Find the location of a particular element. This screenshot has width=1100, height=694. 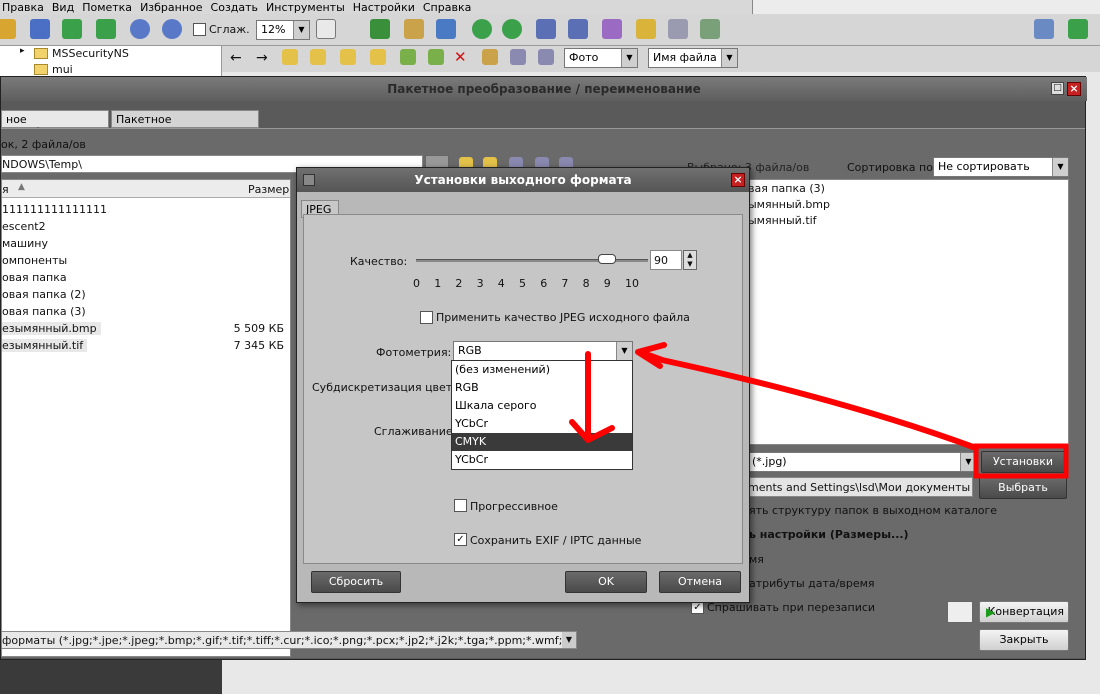

highlight-rectangle is located at coordinates (1021, 461).